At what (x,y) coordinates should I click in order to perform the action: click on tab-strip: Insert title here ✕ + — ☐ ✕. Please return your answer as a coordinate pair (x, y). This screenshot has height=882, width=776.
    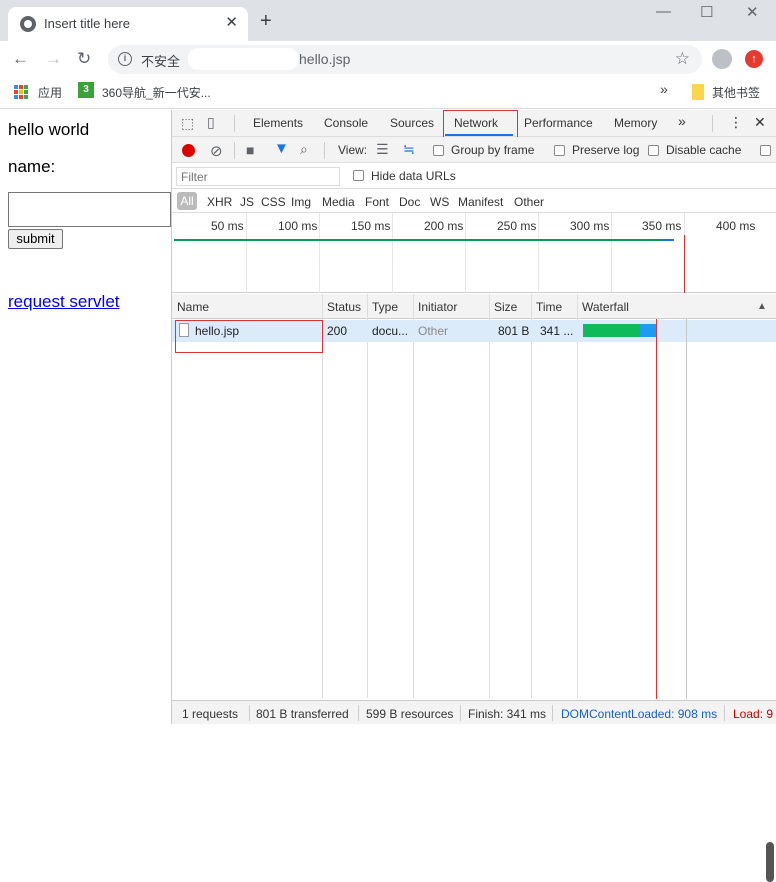
    Looking at the image, I should click on (388, 20).